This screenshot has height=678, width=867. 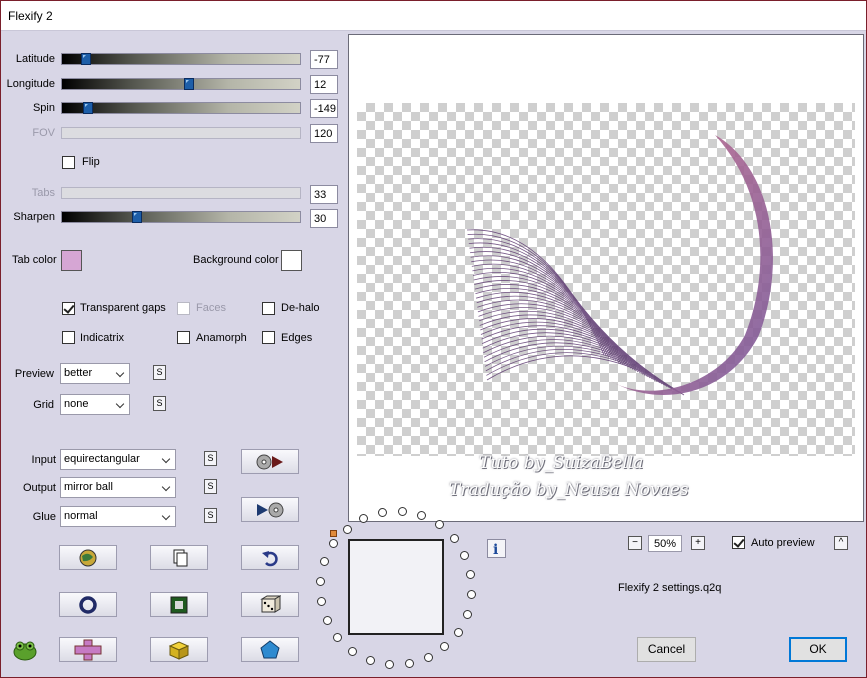 What do you see at coordinates (95, 373) in the screenshot?
I see `preview-quality-select: better` at bounding box center [95, 373].